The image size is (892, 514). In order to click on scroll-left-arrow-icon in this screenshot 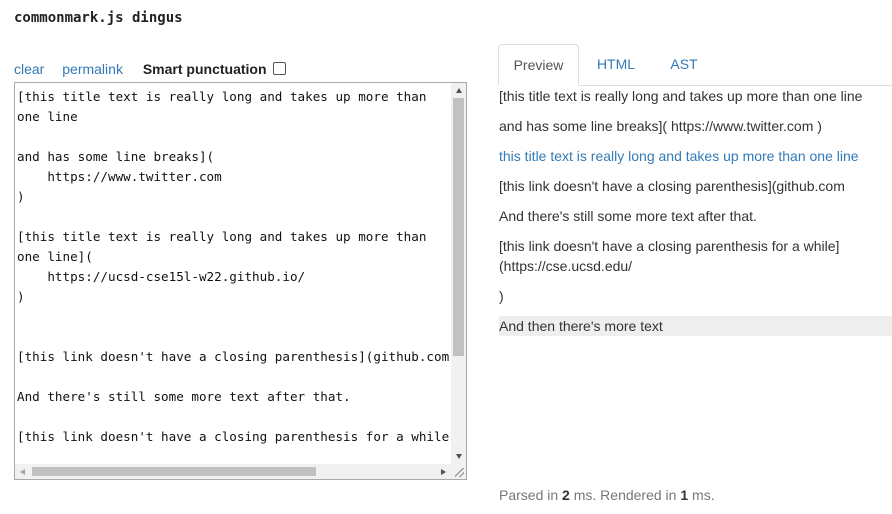, I will do `click(22, 472)`.